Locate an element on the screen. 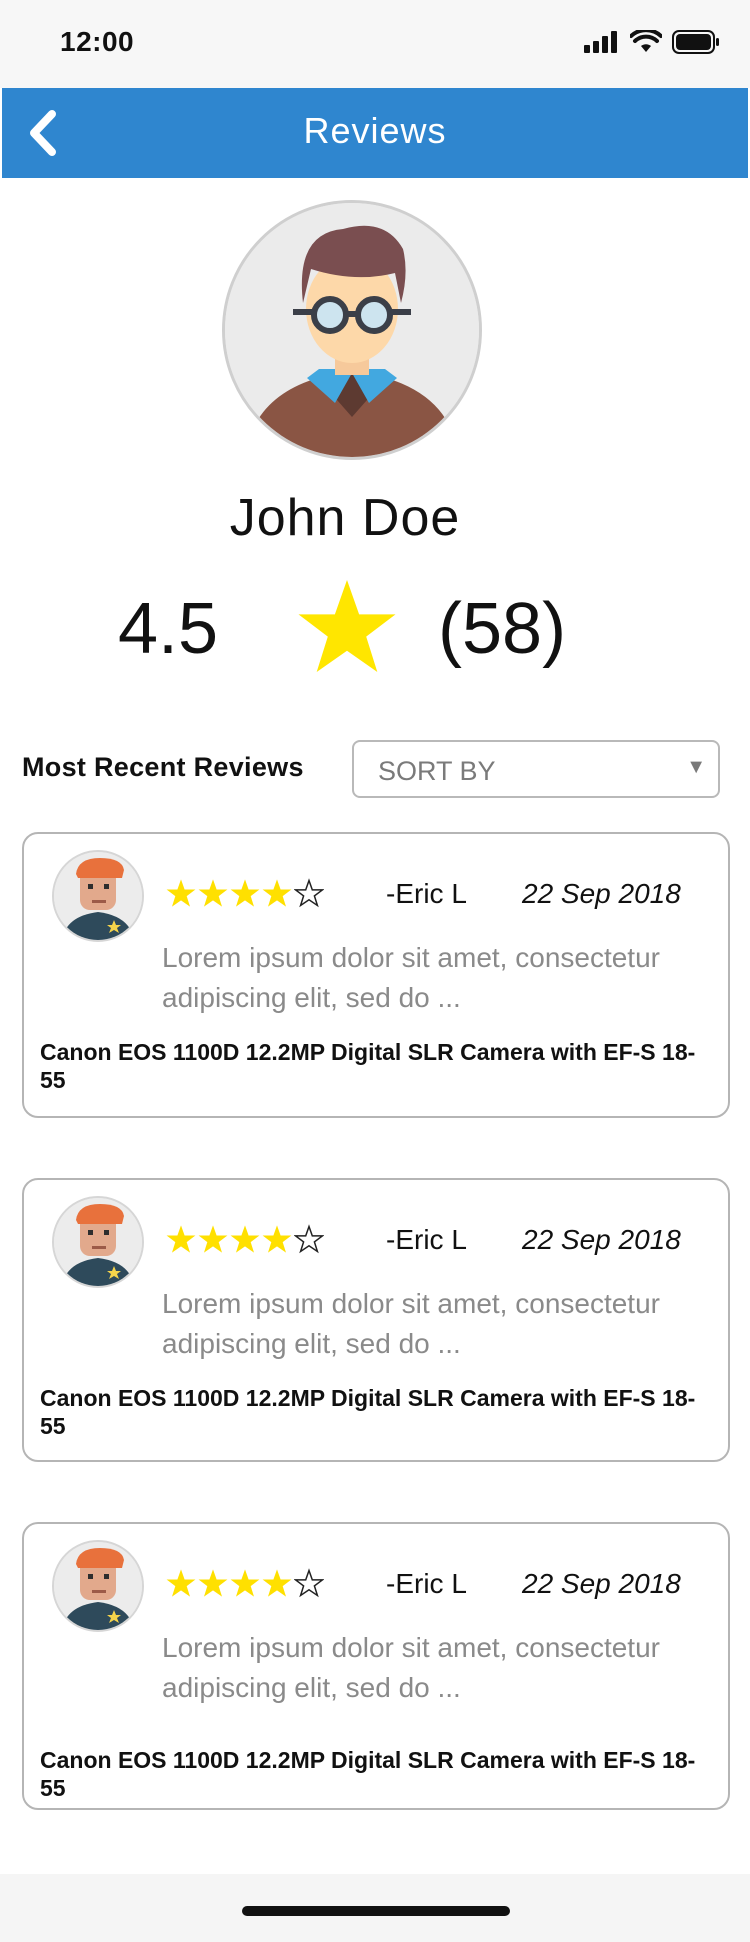 Image resolution: width=750 pixels, height=1942 pixels. profile-name: John Doe is located at coordinates (345, 518).